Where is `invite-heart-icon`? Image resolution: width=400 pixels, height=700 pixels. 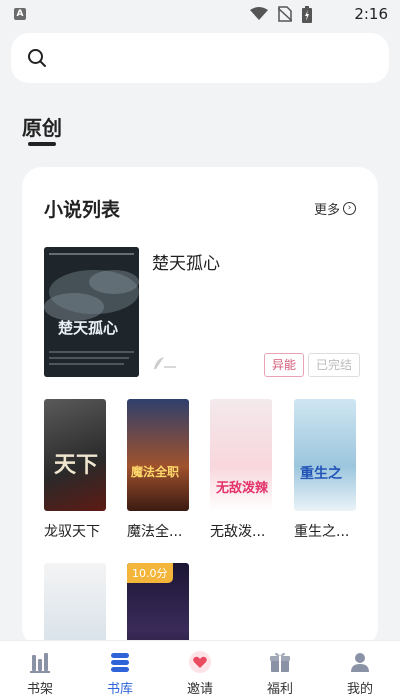 invite-heart-icon is located at coordinates (200, 662).